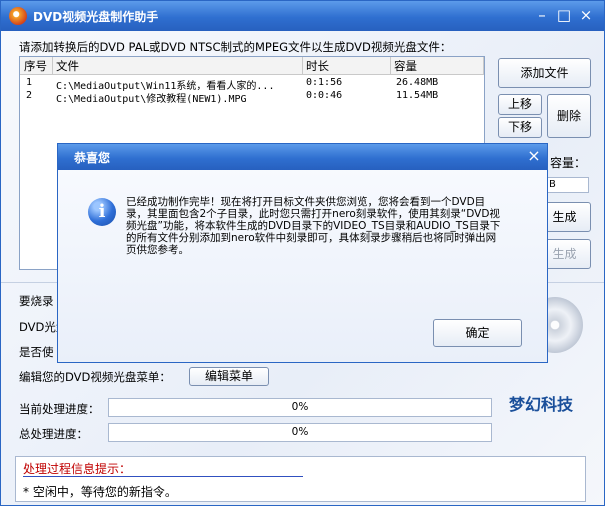 This screenshot has height=506, width=605. What do you see at coordinates (36, 301) in the screenshot?
I see `burn-label: 要烧录` at bounding box center [36, 301].